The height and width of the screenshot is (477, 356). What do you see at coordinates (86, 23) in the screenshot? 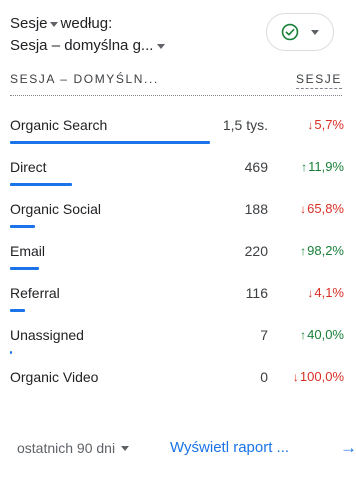
I see `by-label: według:` at bounding box center [86, 23].